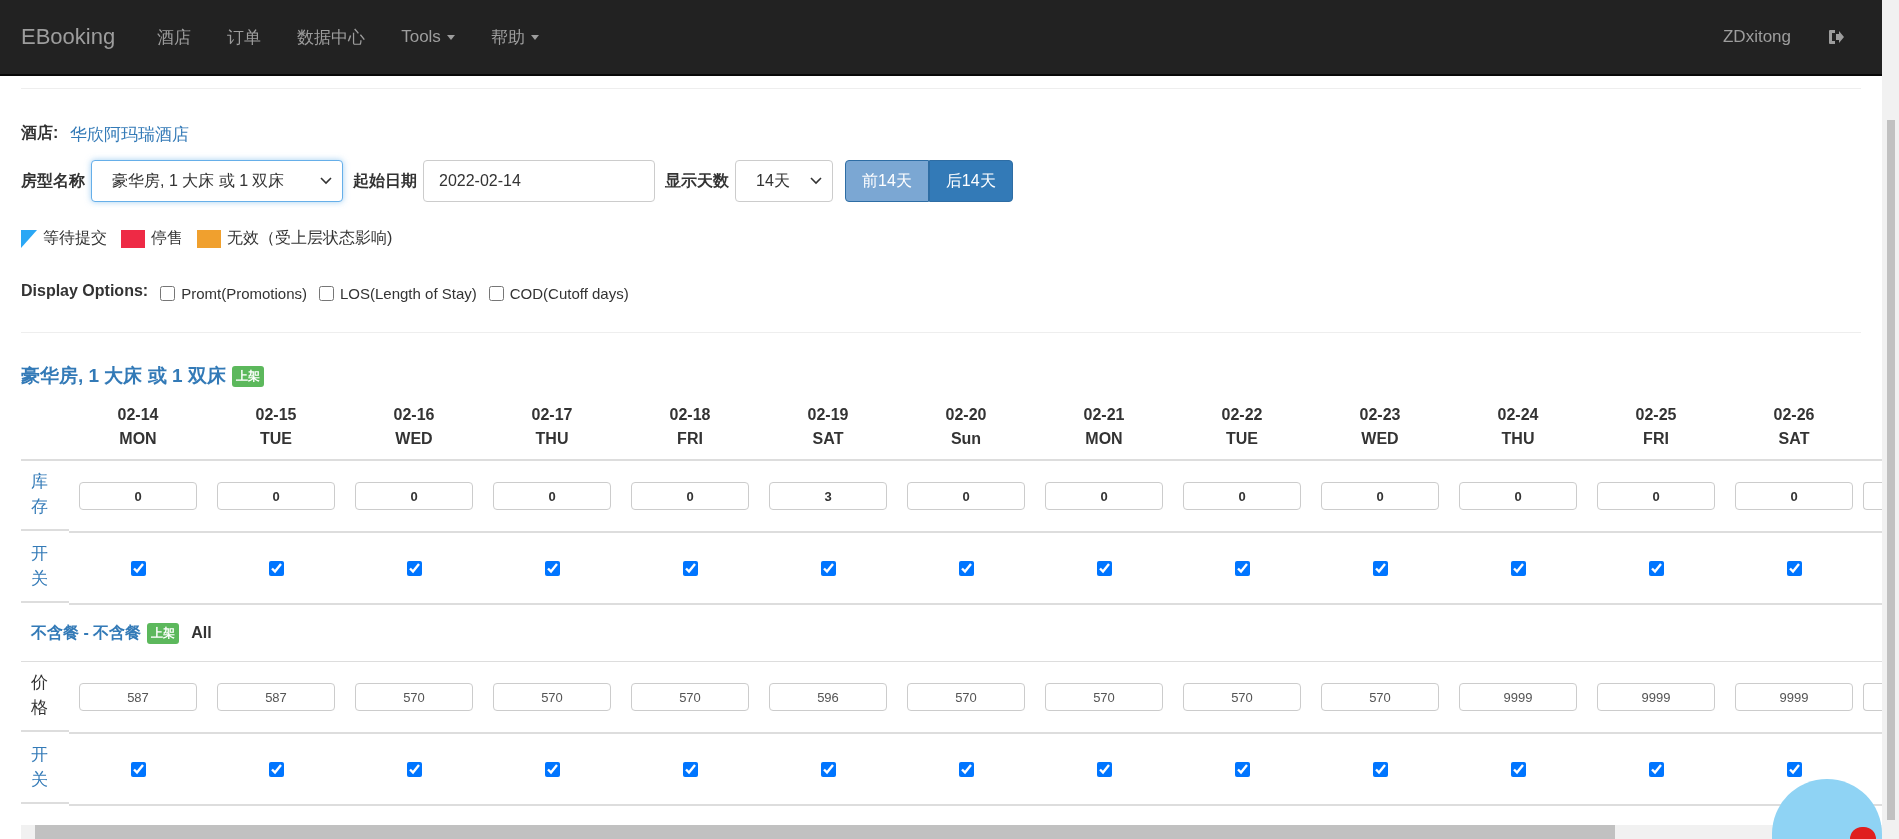  I want to click on date-header: 02-14 MON, so click(138, 432).